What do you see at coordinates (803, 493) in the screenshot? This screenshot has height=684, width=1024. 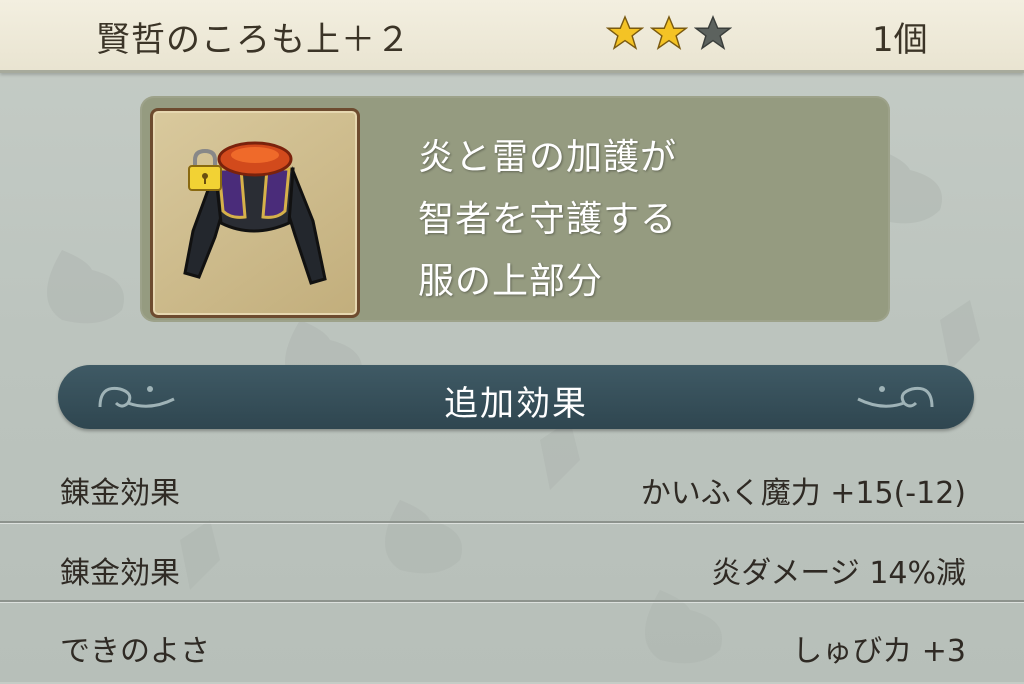 I see `effect-value: かいふく魔力 +15(-12)` at bounding box center [803, 493].